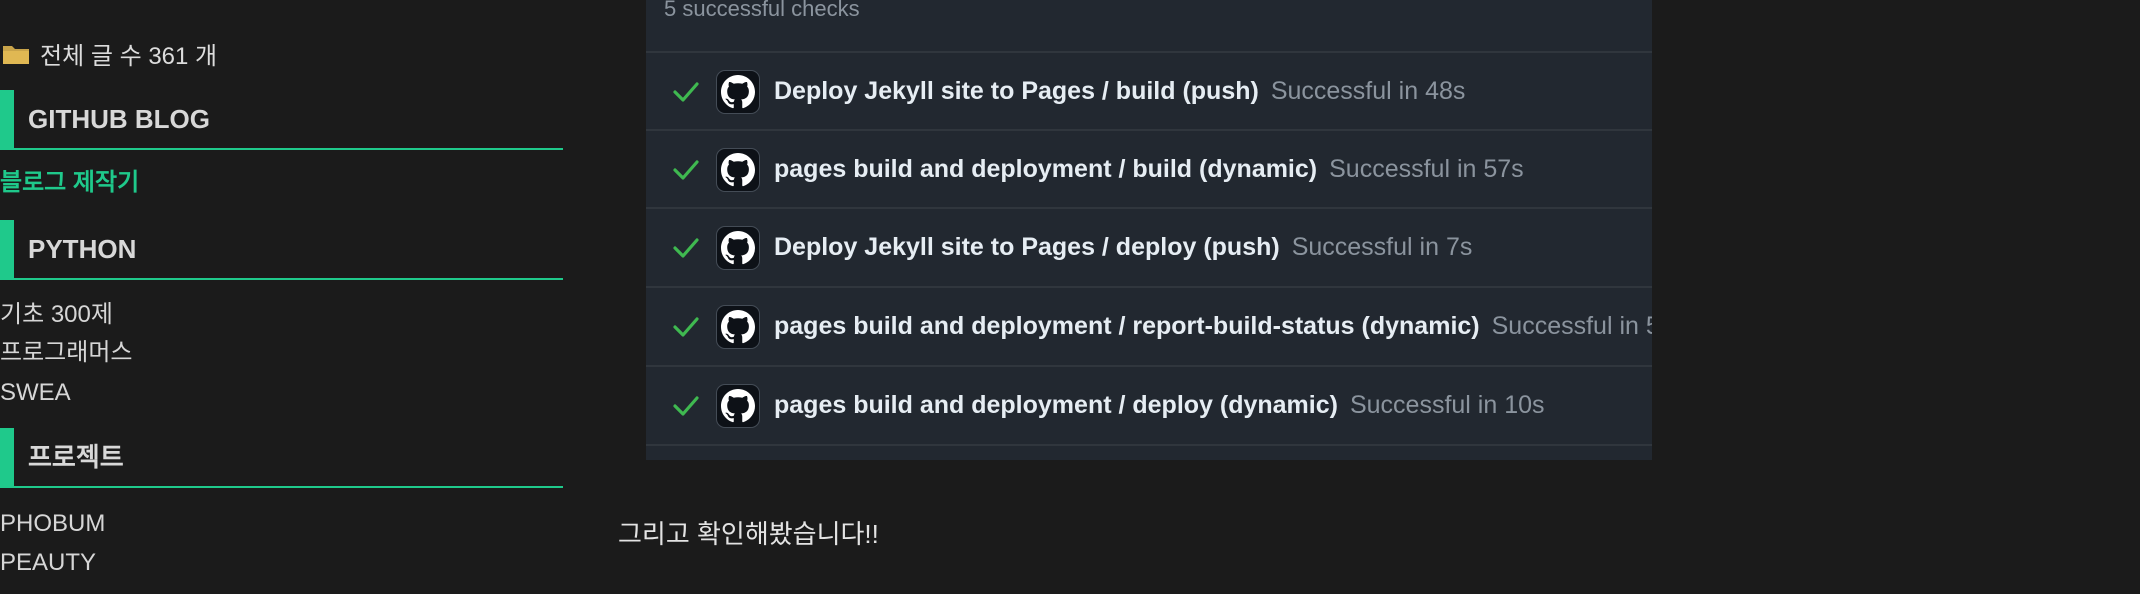 The image size is (2140, 594). I want to click on category-github-blog: GITHUB BLOG, so click(281, 120).